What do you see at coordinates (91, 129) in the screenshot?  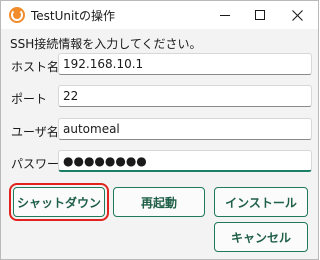 I see `user-value: automeal` at bounding box center [91, 129].